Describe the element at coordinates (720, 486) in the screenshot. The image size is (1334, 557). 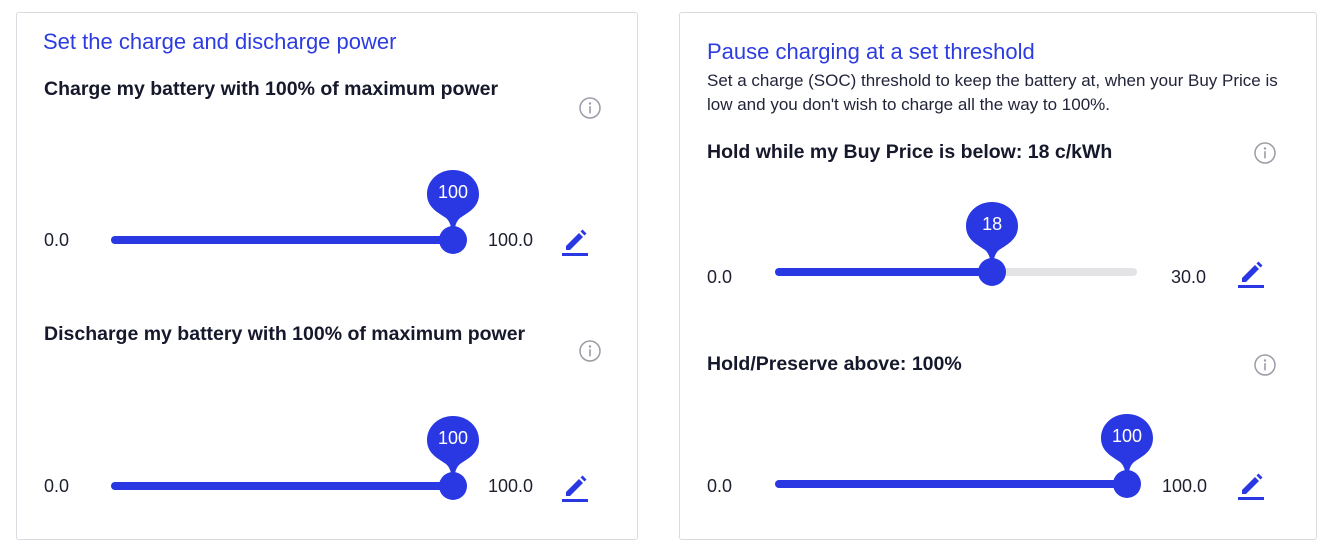
I see `preserve-min-label: 0.0` at that location.